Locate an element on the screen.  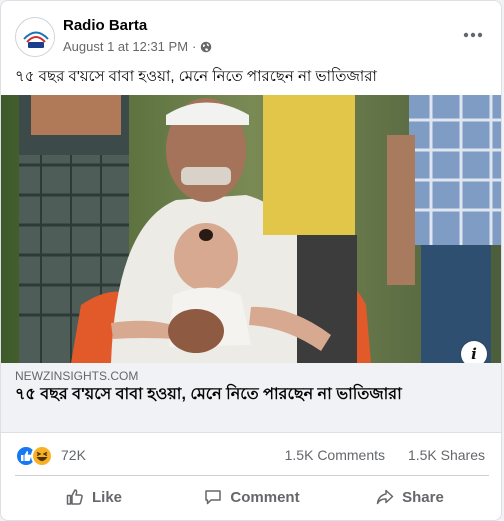
share-button: Share is located at coordinates (410, 497).